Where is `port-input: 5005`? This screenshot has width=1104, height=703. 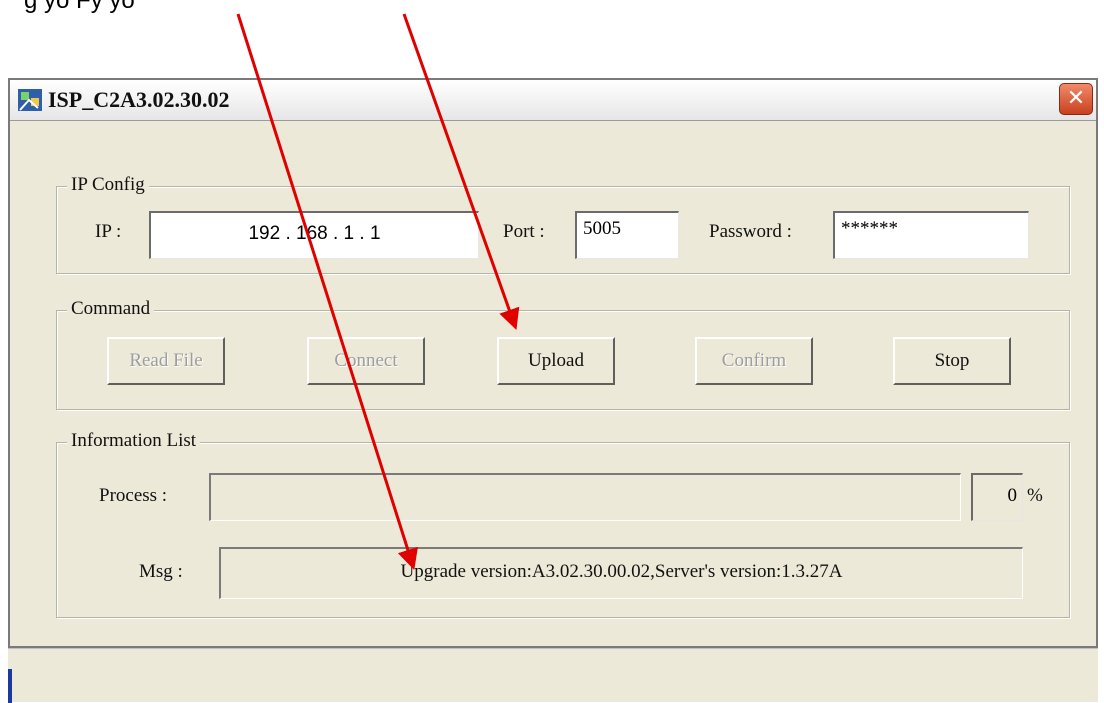 port-input: 5005 is located at coordinates (627, 235).